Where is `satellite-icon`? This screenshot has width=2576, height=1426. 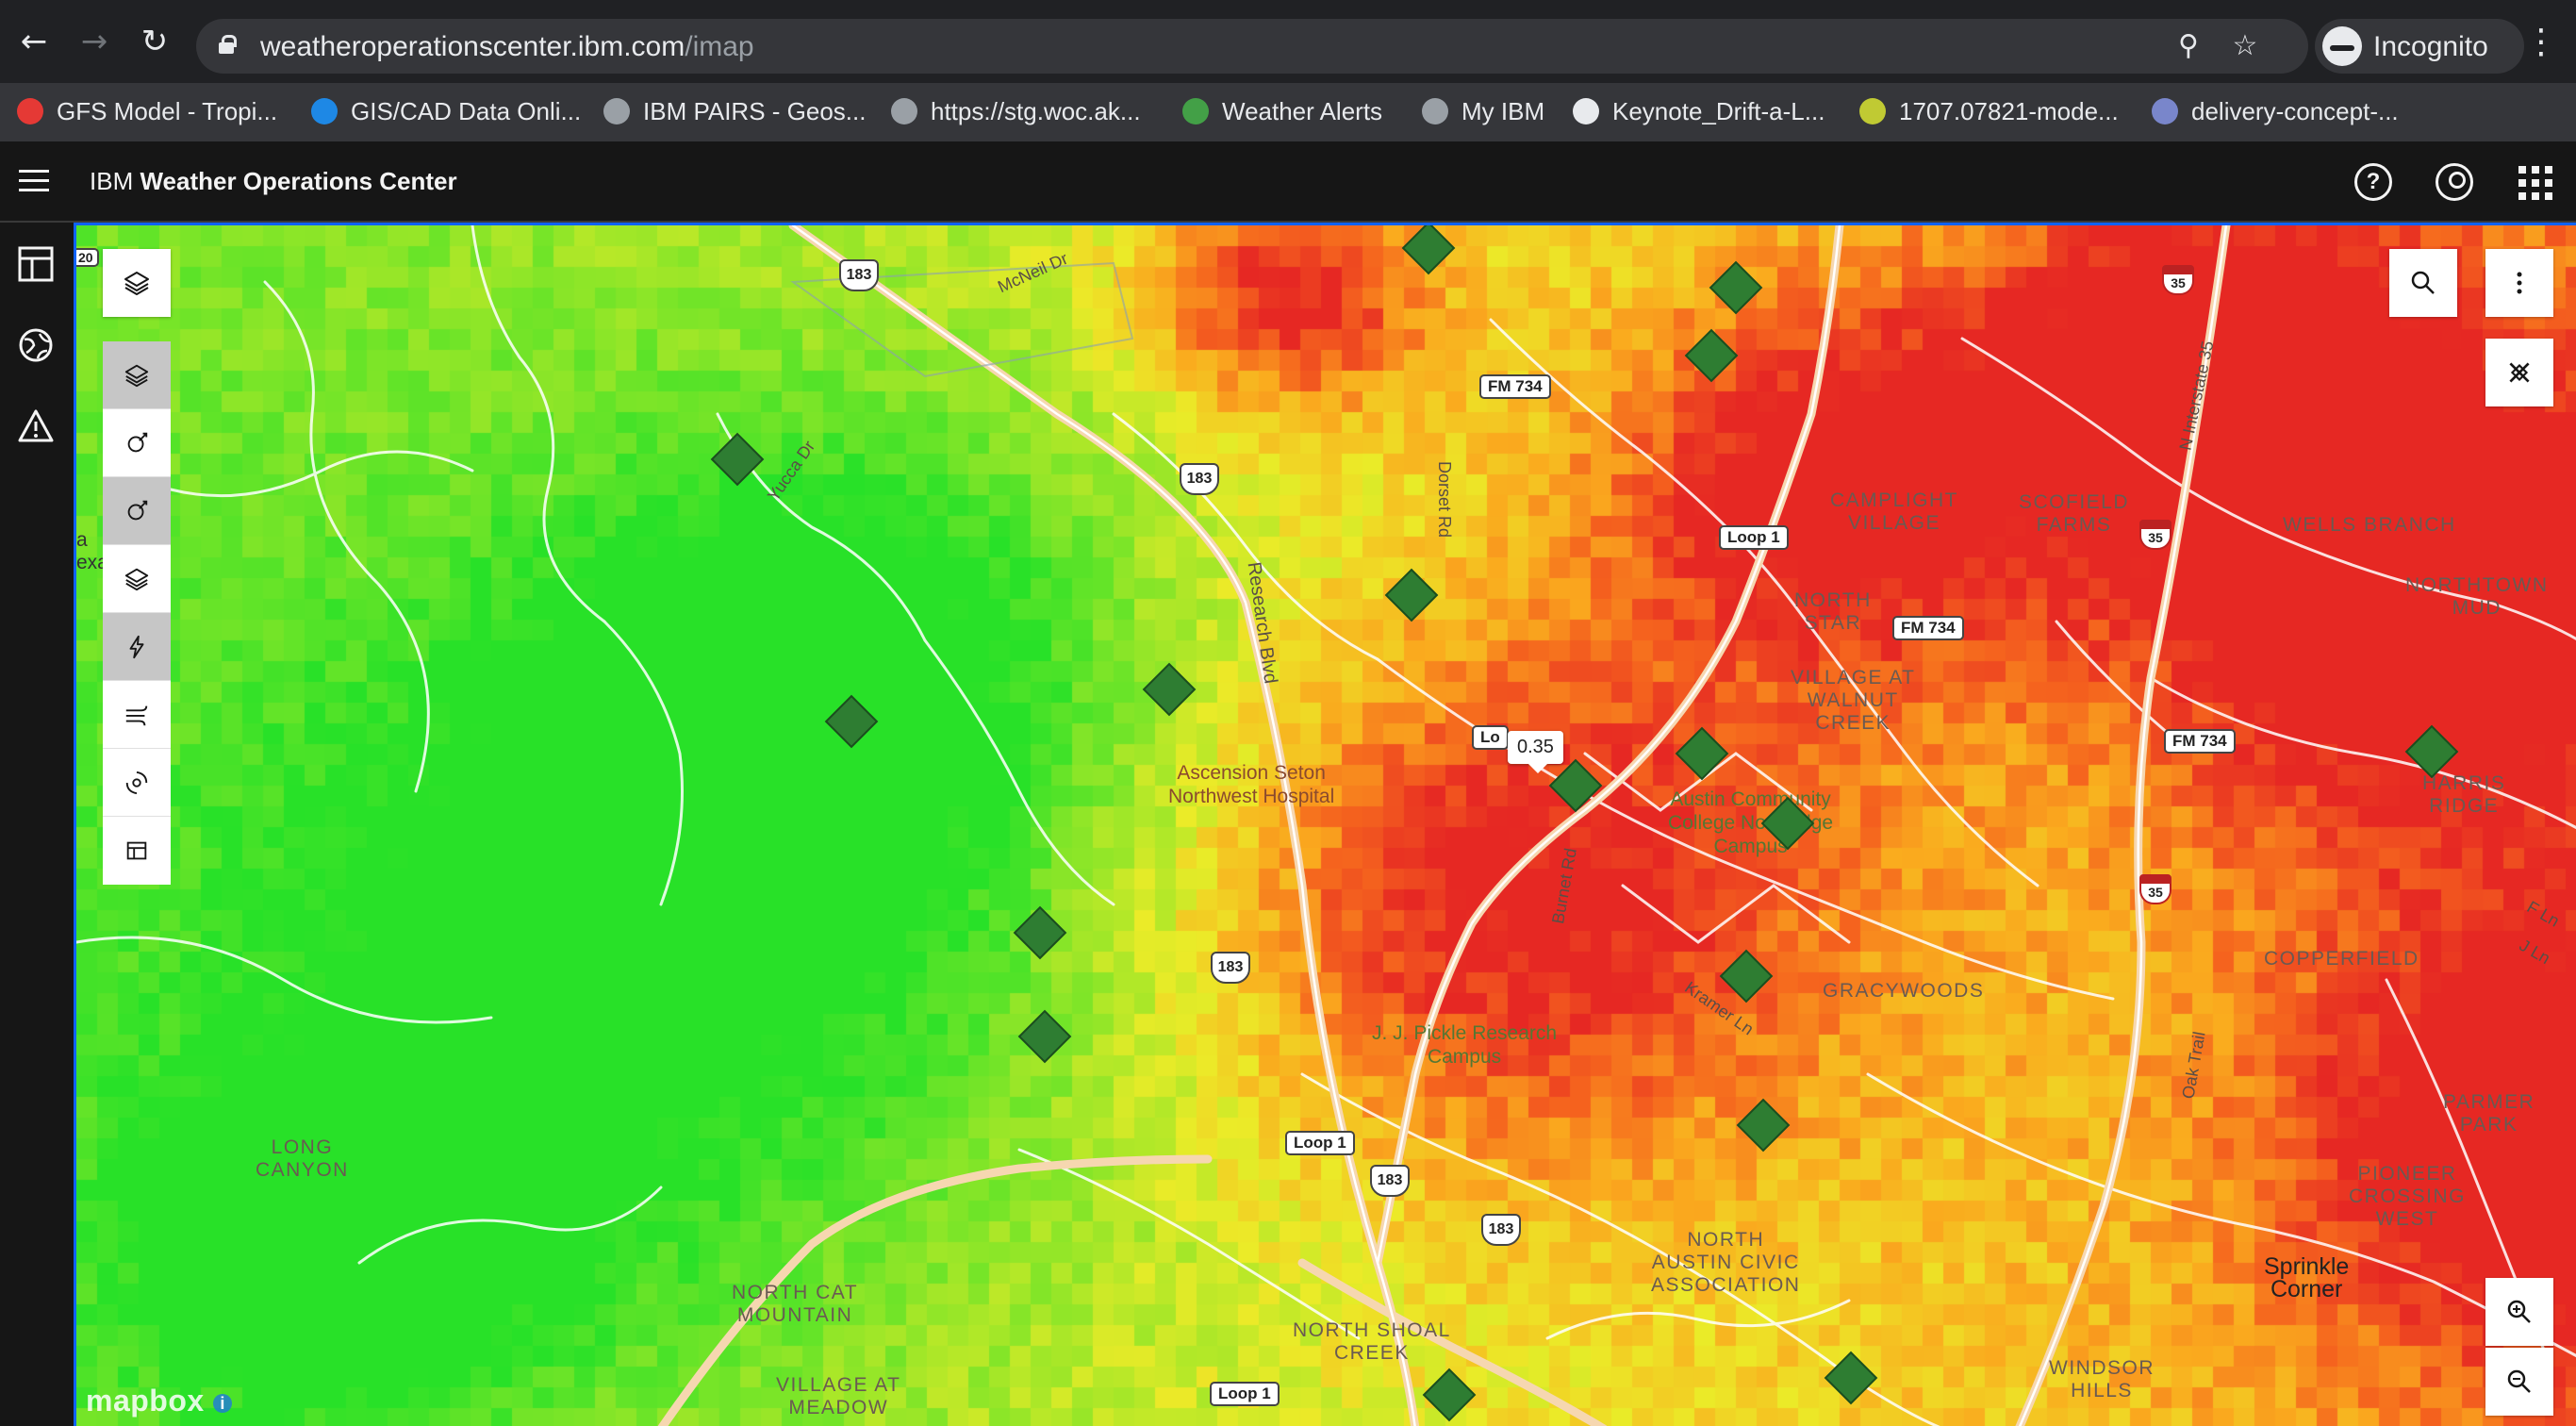
satellite-icon is located at coordinates (137, 510).